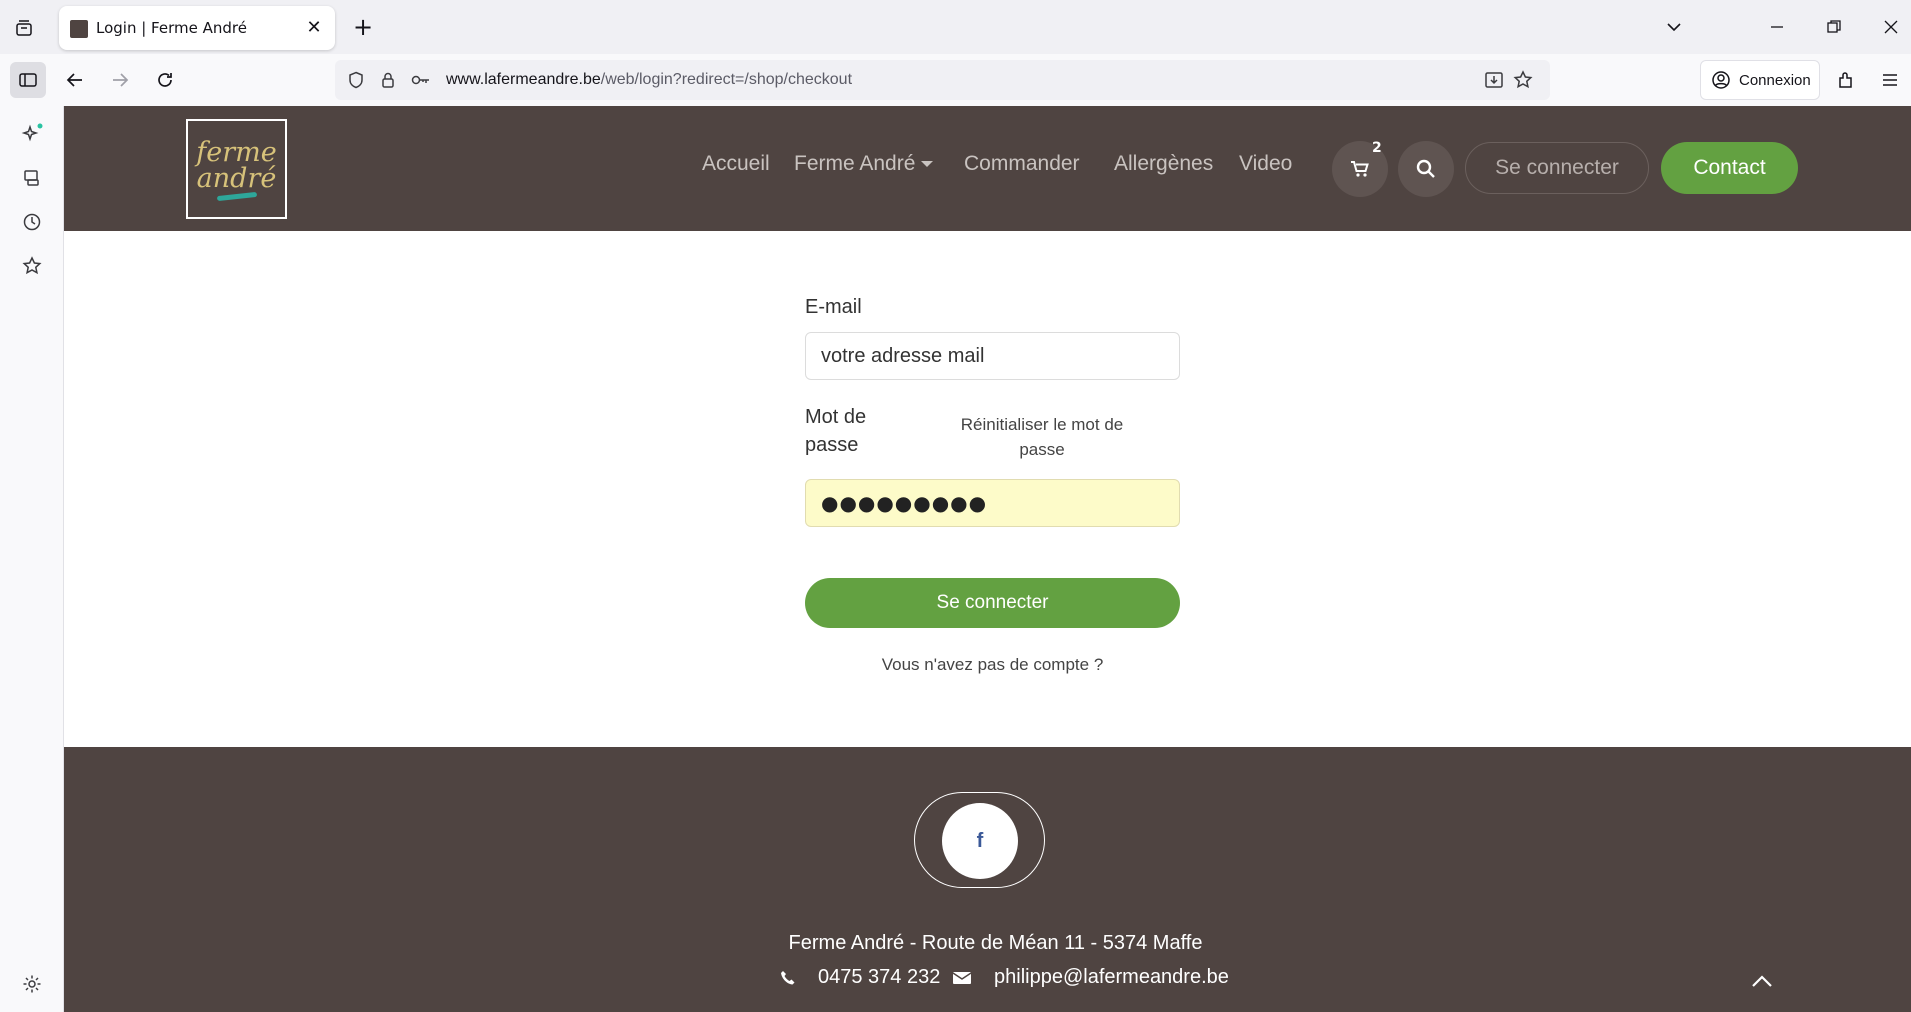  I want to click on account-label: Connexion, so click(1775, 80).